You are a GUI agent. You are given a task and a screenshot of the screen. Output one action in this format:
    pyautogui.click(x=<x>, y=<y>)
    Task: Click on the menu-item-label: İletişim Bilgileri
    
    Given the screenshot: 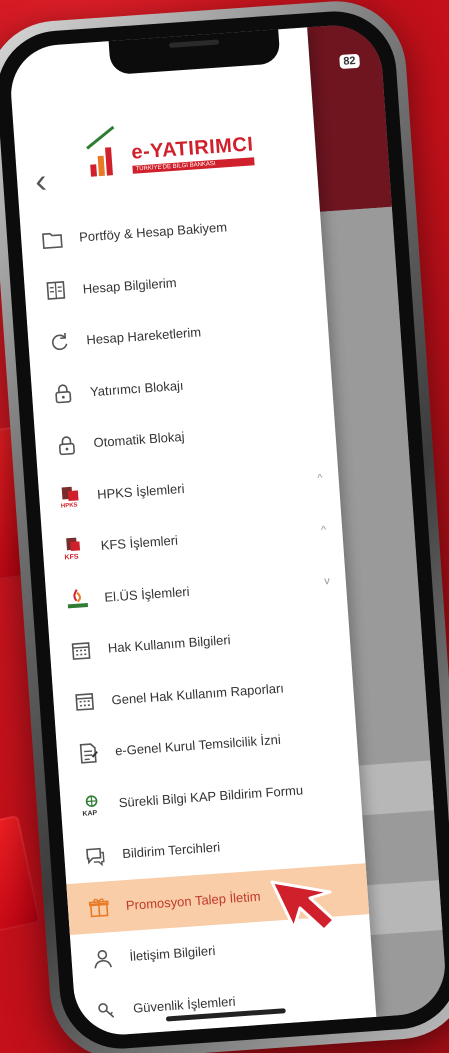 What is the action you would take?
    pyautogui.click(x=172, y=954)
    